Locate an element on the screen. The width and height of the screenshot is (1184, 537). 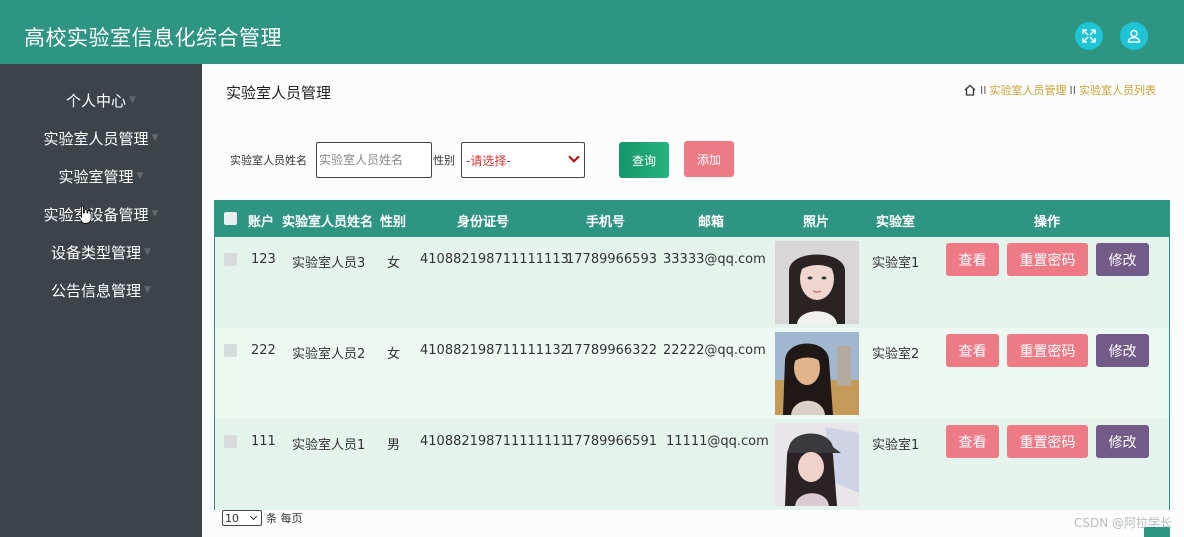
name-search-input is located at coordinates (374, 160).